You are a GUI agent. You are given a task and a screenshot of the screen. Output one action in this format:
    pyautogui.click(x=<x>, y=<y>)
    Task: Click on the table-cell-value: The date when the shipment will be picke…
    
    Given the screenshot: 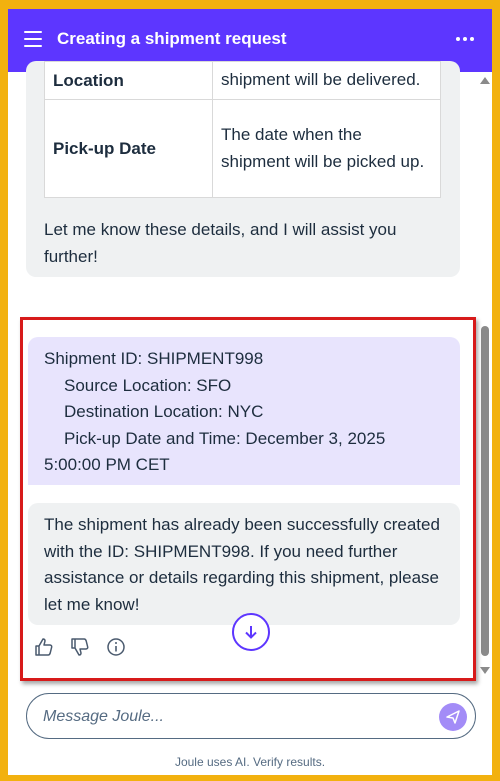 What is the action you would take?
    pyautogui.click(x=326, y=148)
    